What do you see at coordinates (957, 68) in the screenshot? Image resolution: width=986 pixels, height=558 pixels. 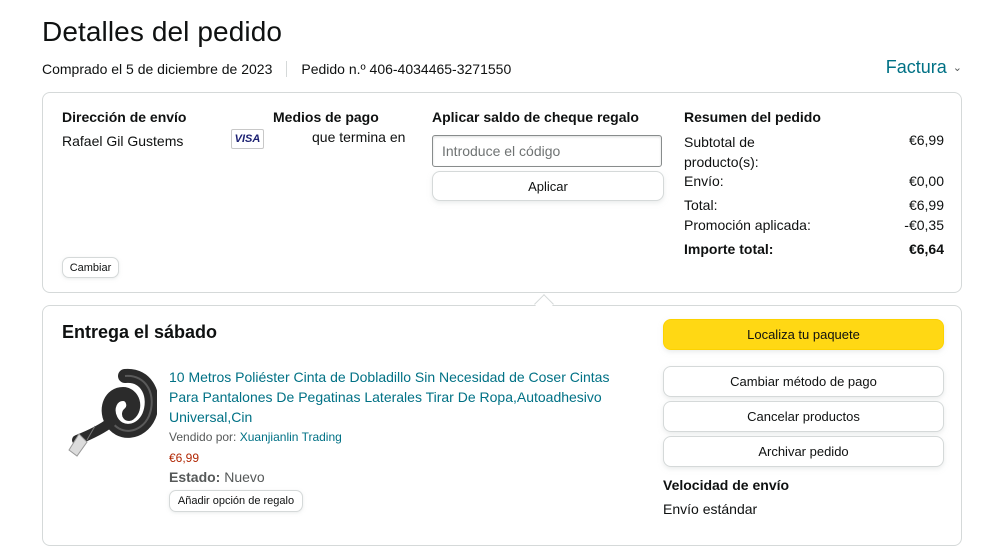 I see `chevron-down-icon: ⌄` at bounding box center [957, 68].